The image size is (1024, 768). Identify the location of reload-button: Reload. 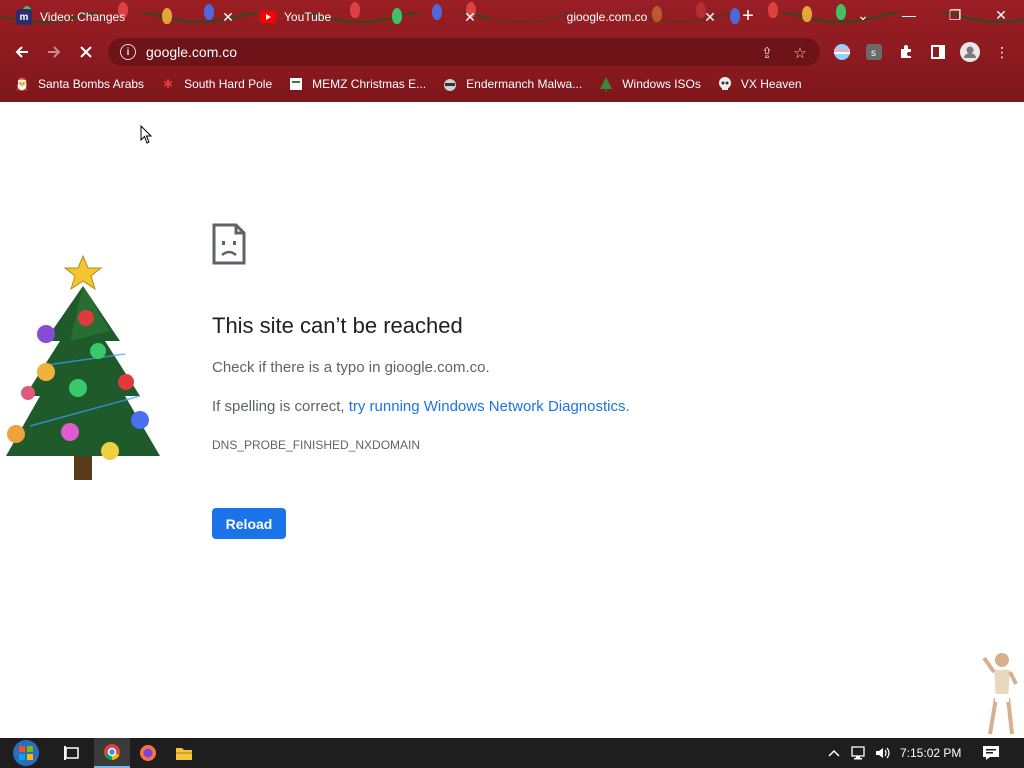
(249, 523).